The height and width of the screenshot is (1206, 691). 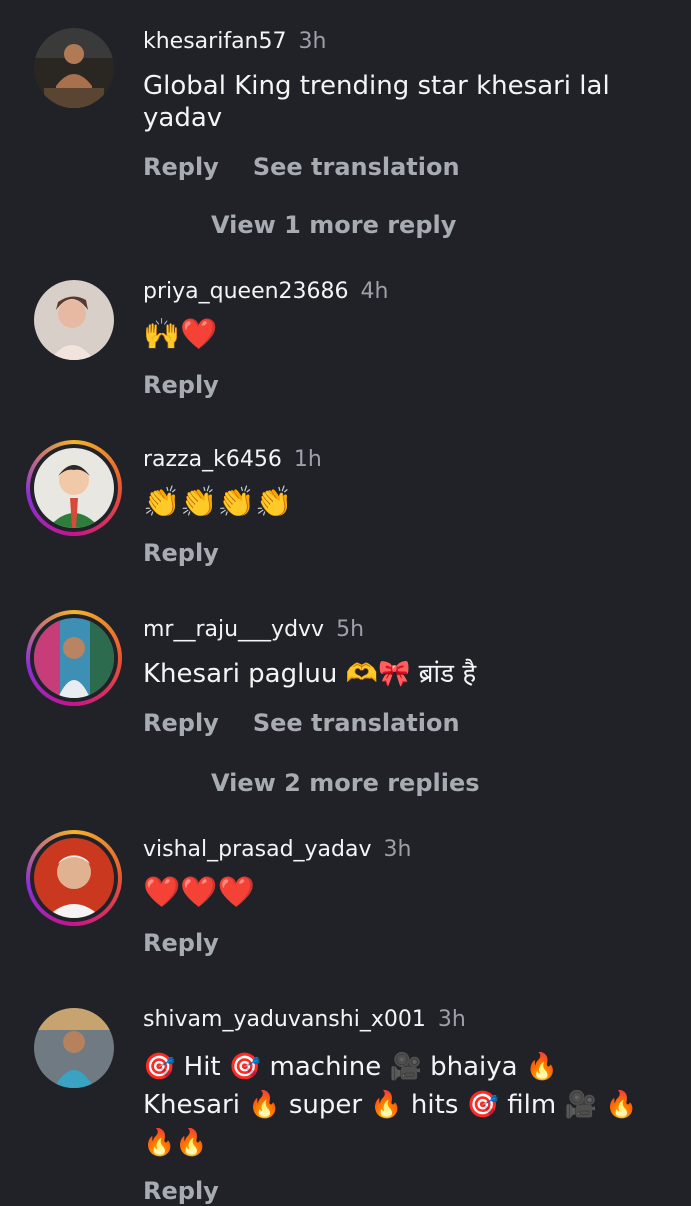 What do you see at coordinates (374, 291) in the screenshot?
I see `timestamp: 4h` at bounding box center [374, 291].